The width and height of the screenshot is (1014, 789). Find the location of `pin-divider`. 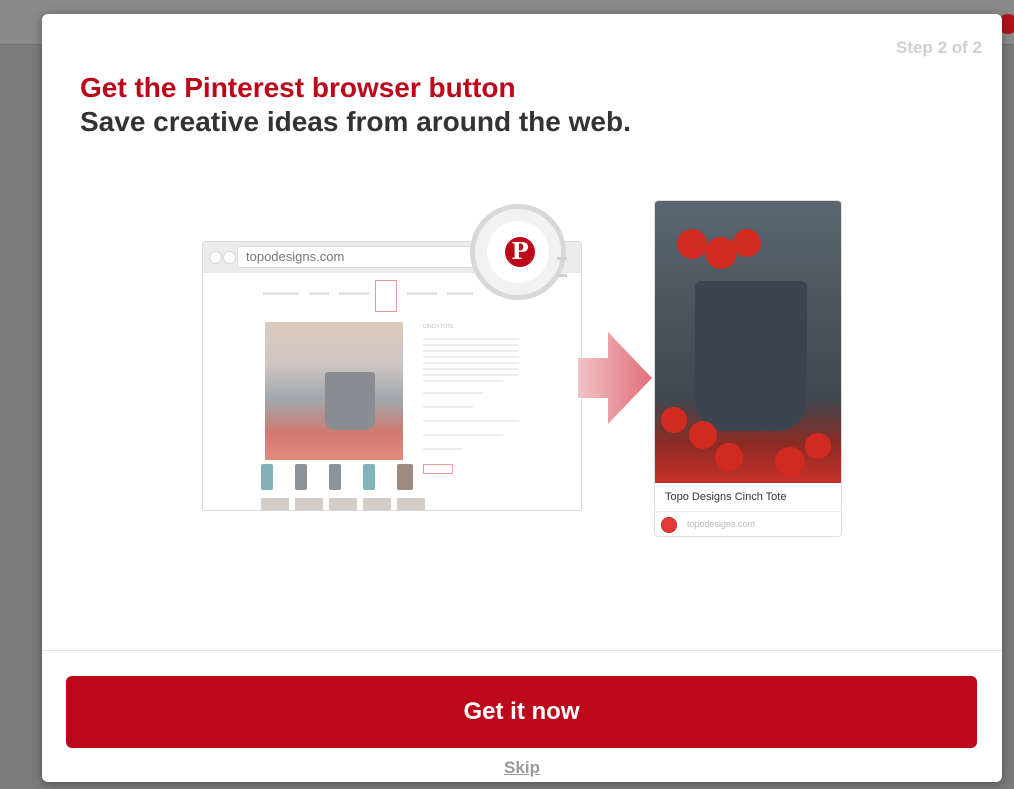

pin-divider is located at coordinates (748, 511).